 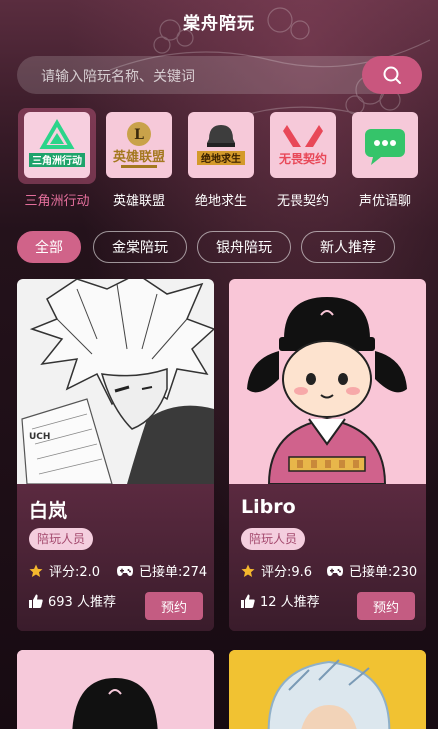 I want to click on valorant-logo-icon: 无畏契约, so click(x=303, y=145).